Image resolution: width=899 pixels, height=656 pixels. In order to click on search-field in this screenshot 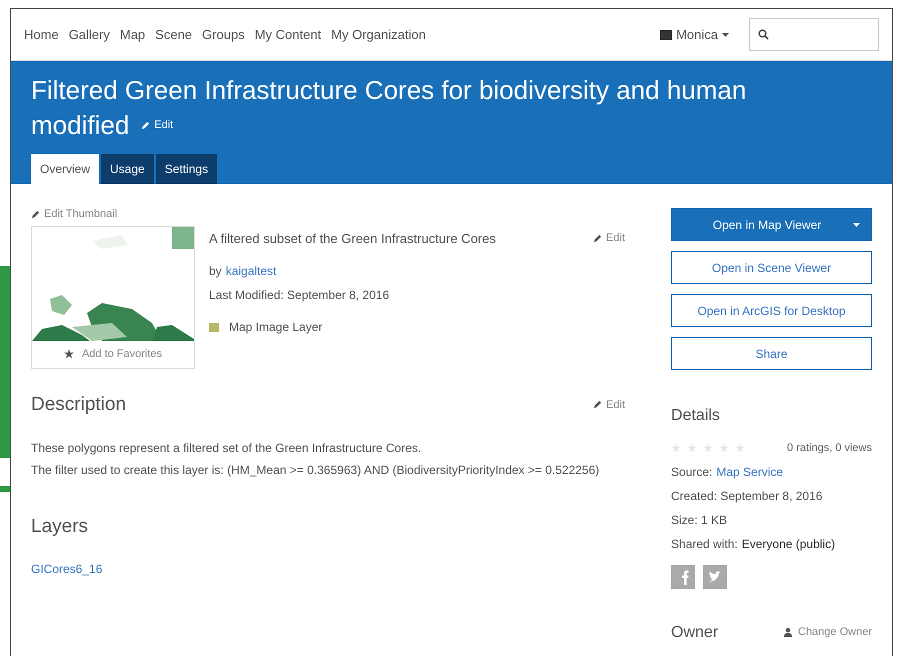, I will do `click(814, 34)`.